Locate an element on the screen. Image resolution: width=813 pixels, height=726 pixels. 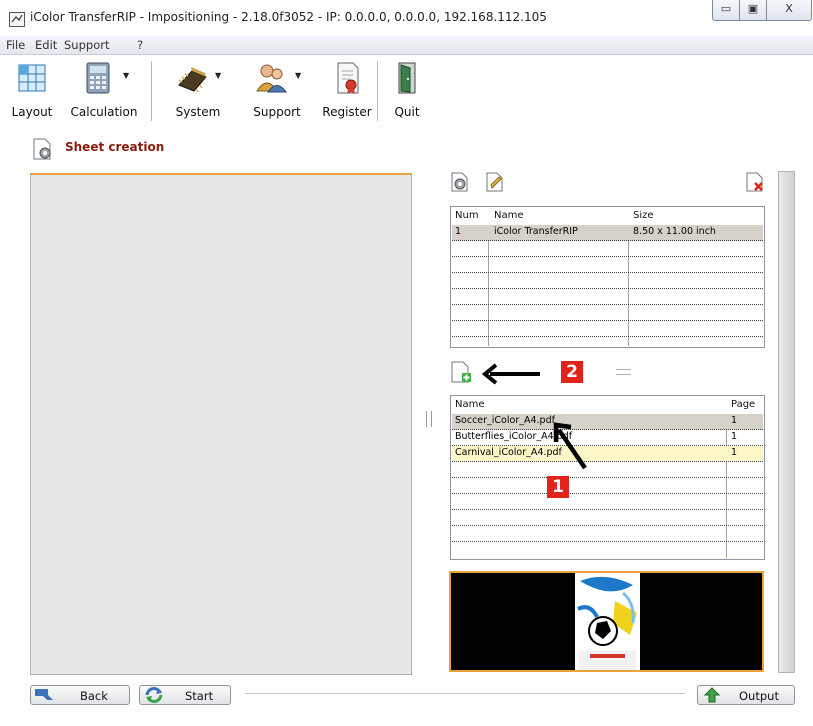
back-button-label: Back is located at coordinates (94, 696).